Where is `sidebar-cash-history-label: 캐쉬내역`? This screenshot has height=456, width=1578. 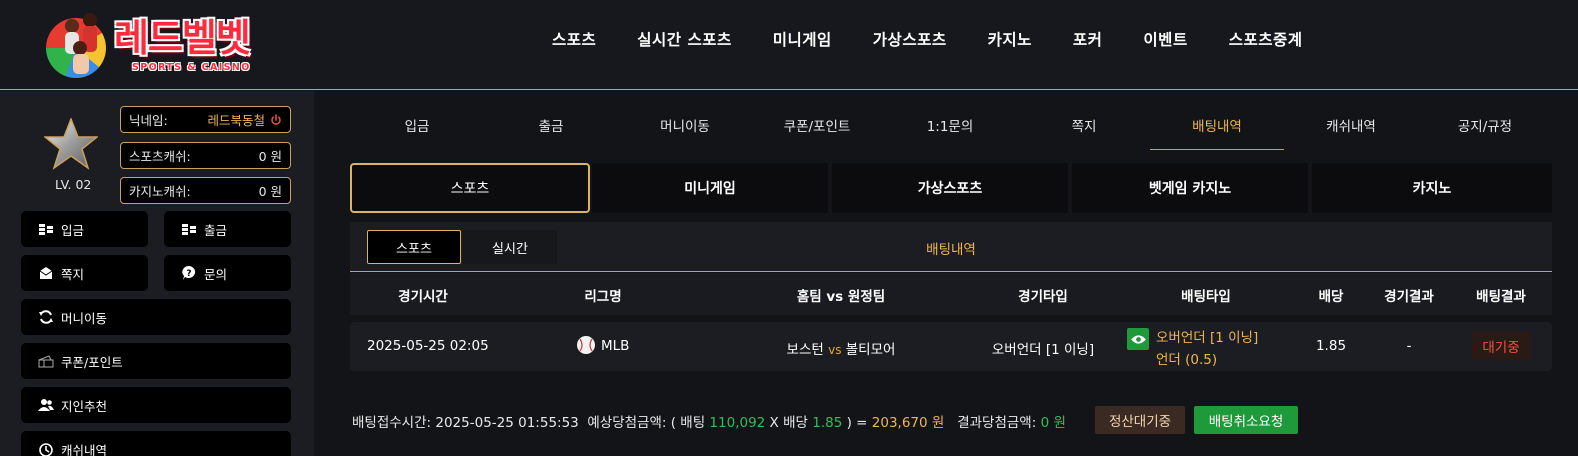
sidebar-cash-history-label: 캐쉬내역 is located at coordinates (84, 449).